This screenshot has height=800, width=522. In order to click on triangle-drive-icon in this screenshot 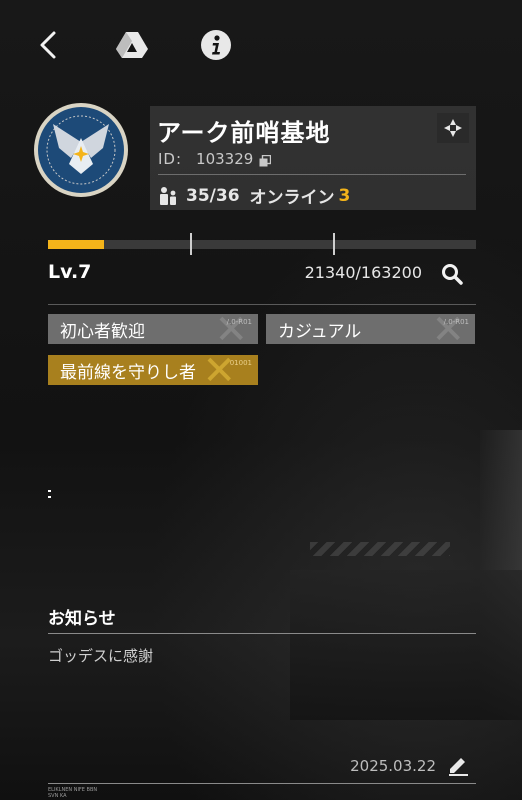, I will do `click(132, 45)`.